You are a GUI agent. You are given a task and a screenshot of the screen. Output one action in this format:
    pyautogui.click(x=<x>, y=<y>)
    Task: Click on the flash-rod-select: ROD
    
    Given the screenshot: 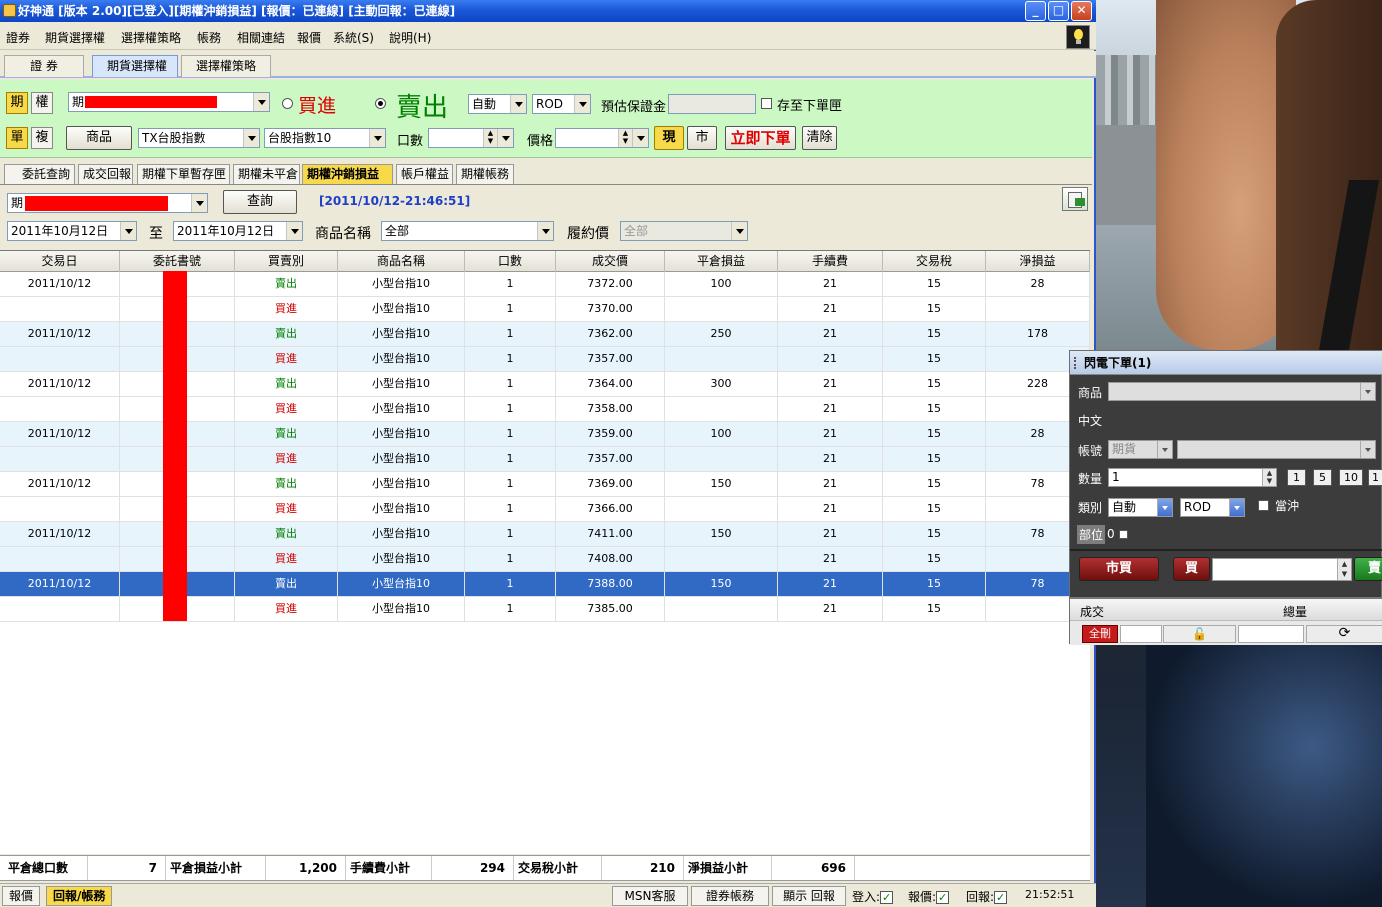 What is the action you would take?
    pyautogui.click(x=1212, y=507)
    